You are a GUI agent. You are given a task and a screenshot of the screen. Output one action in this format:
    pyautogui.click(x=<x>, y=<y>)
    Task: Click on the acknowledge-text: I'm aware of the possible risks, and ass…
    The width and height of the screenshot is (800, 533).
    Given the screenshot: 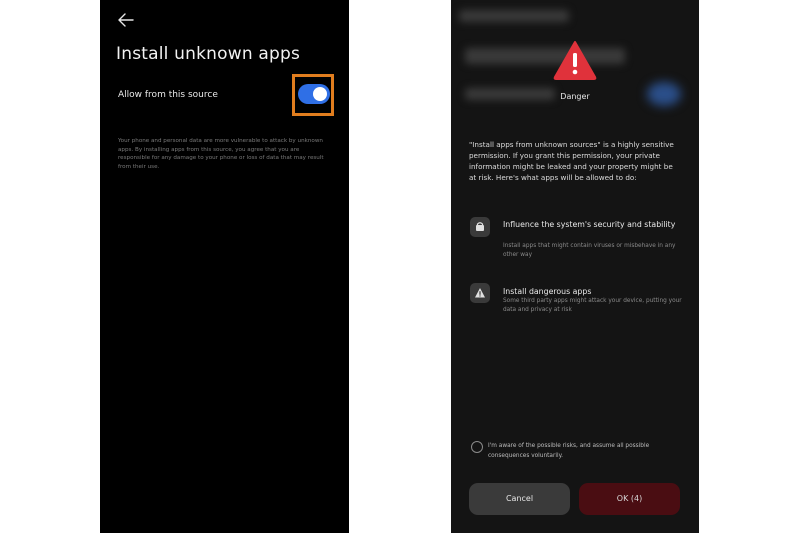 What is the action you would take?
    pyautogui.click(x=569, y=451)
    